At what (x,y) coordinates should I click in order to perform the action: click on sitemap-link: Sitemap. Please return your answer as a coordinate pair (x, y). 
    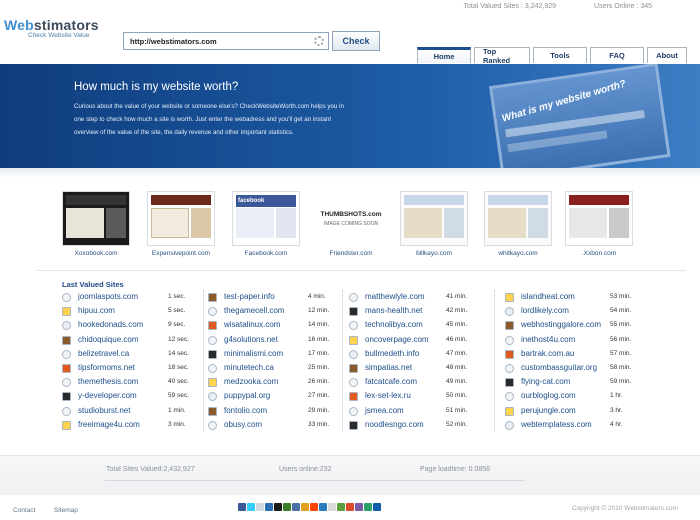
    Looking at the image, I should click on (66, 510).